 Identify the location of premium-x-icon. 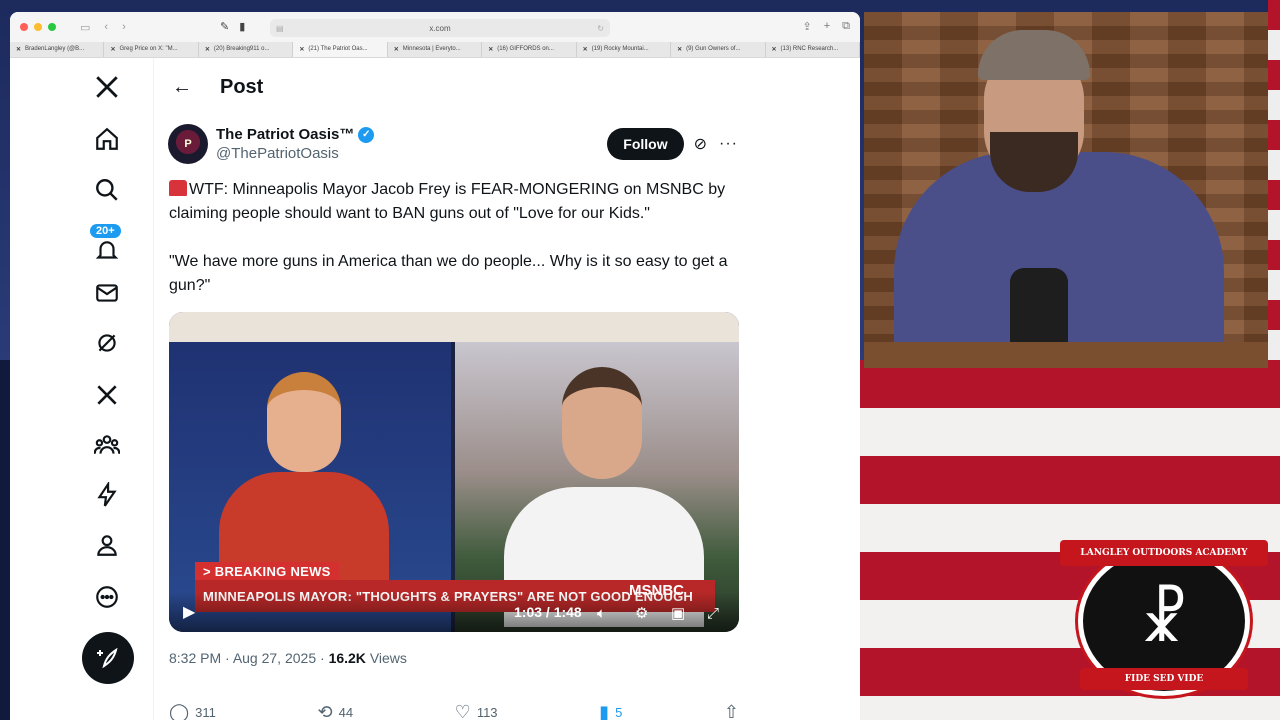
(107, 395).